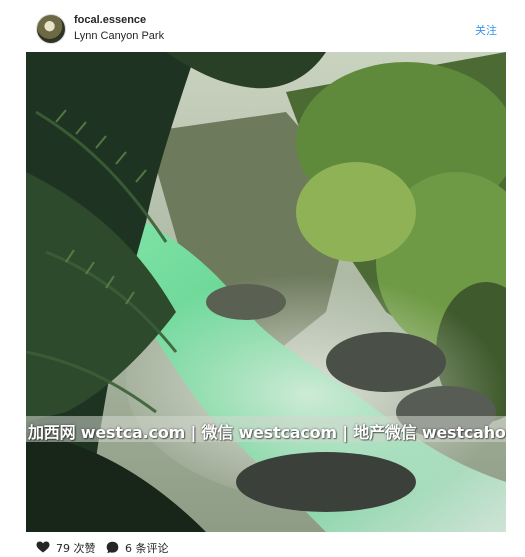 Image resolution: width=525 pixels, height=557 pixels. I want to click on location-link: Lynn Canyon Park, so click(119, 36).